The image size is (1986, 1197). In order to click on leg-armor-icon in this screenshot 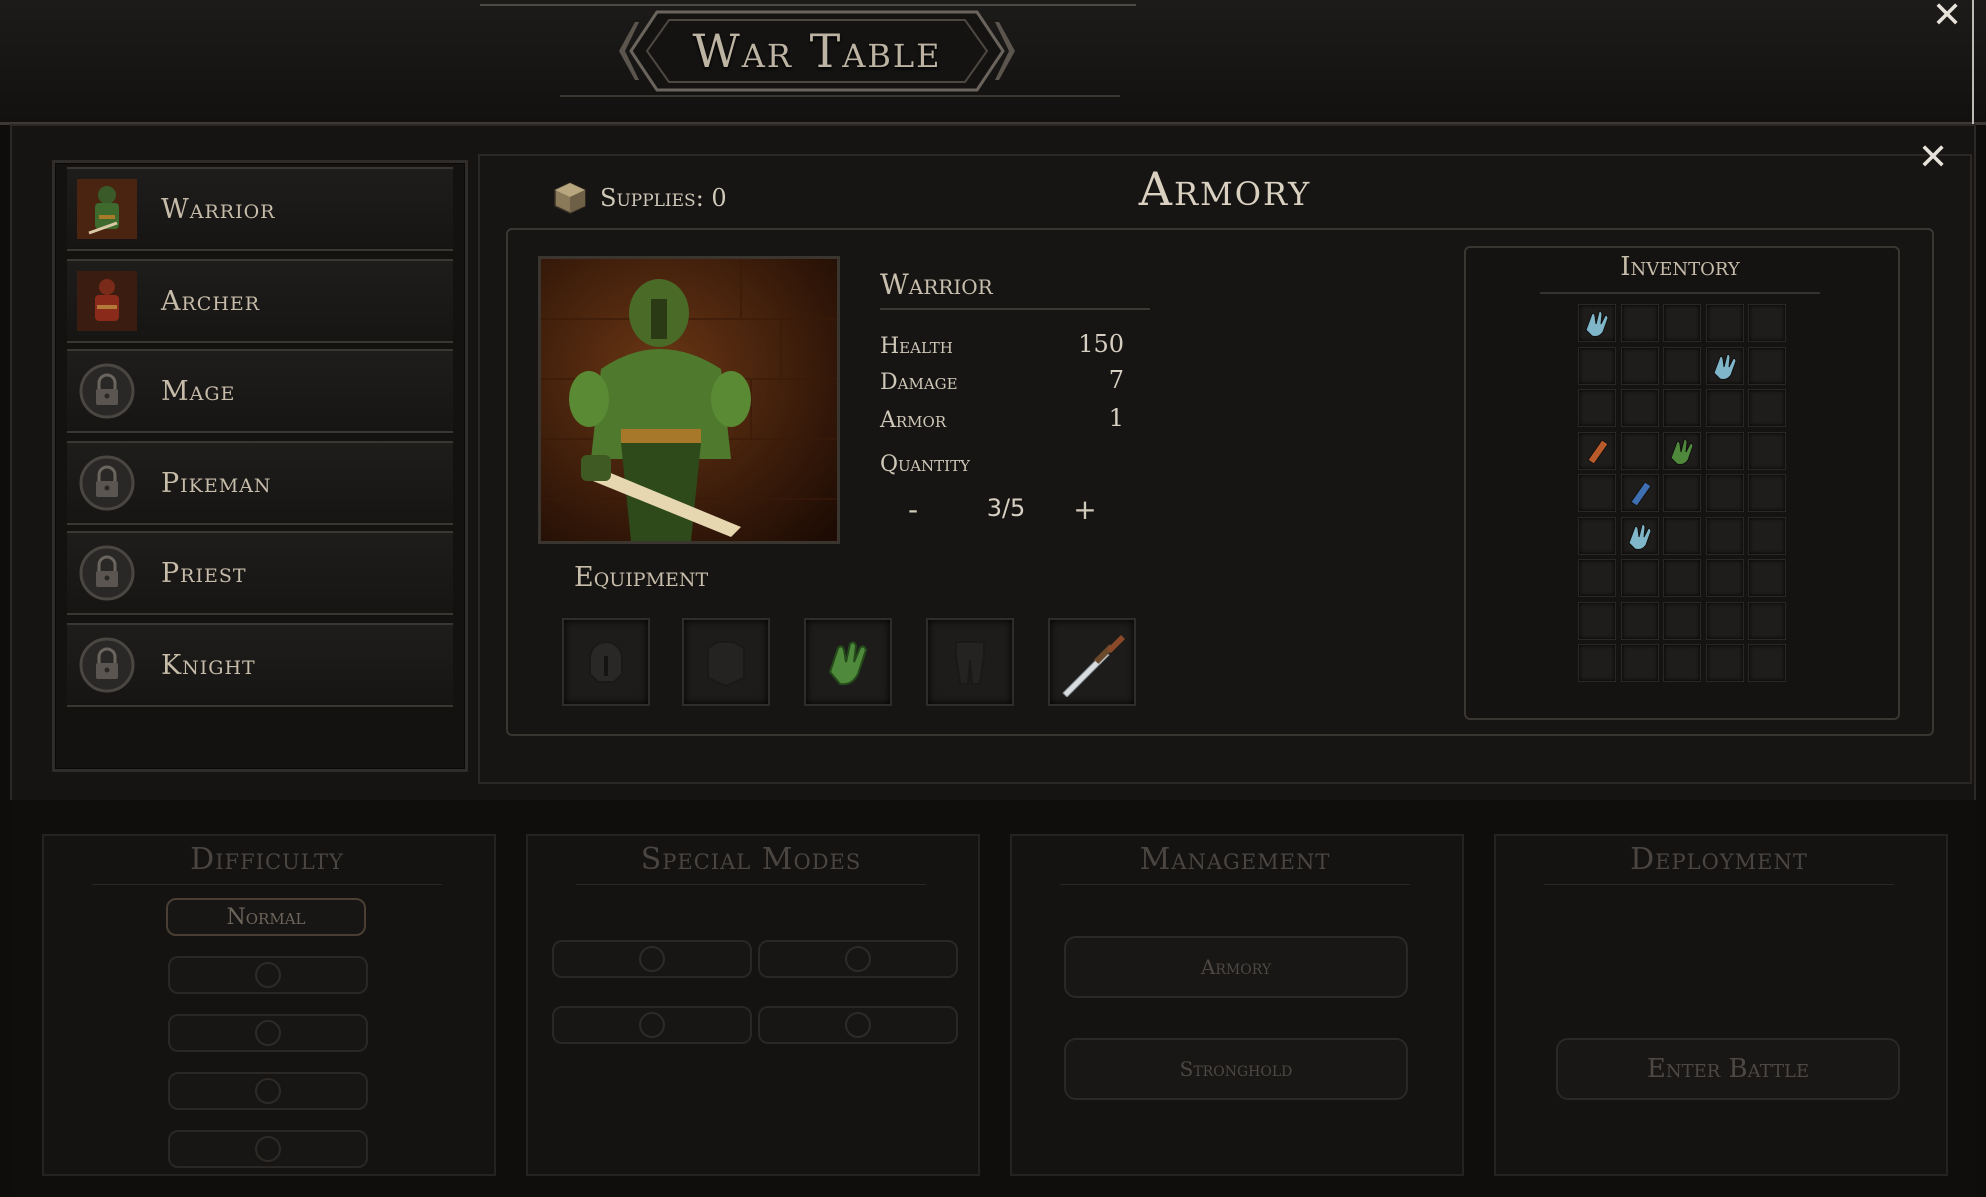, I will do `click(970, 663)`.